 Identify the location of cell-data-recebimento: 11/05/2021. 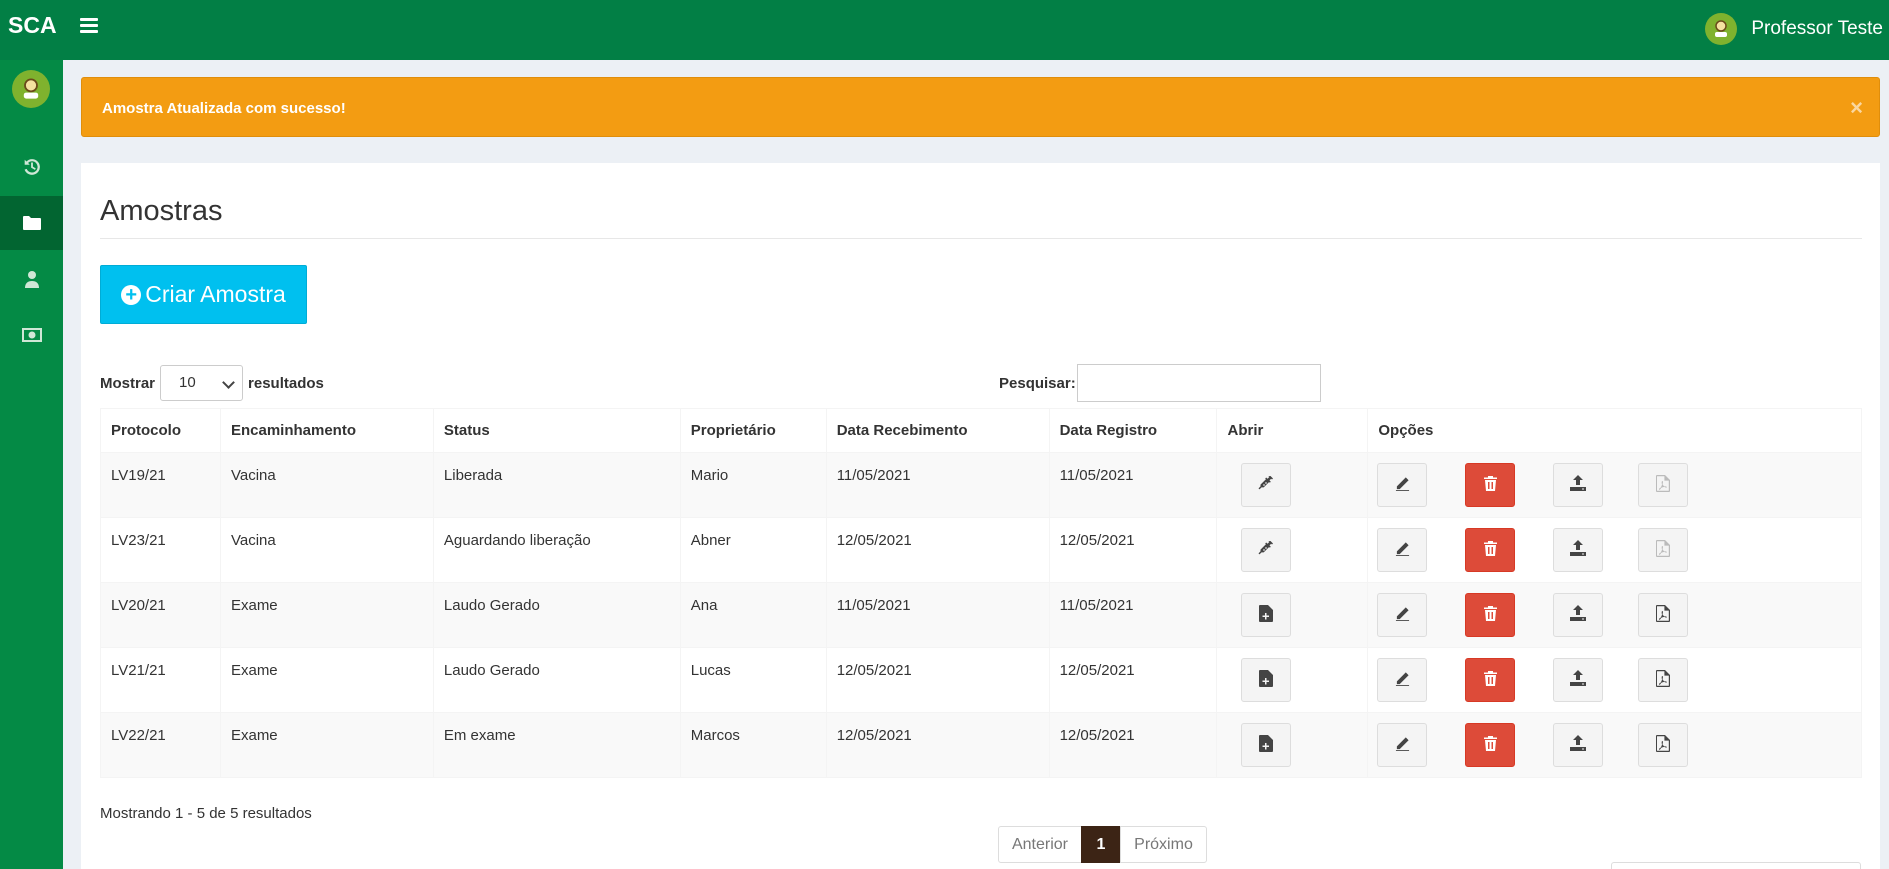
(937, 615).